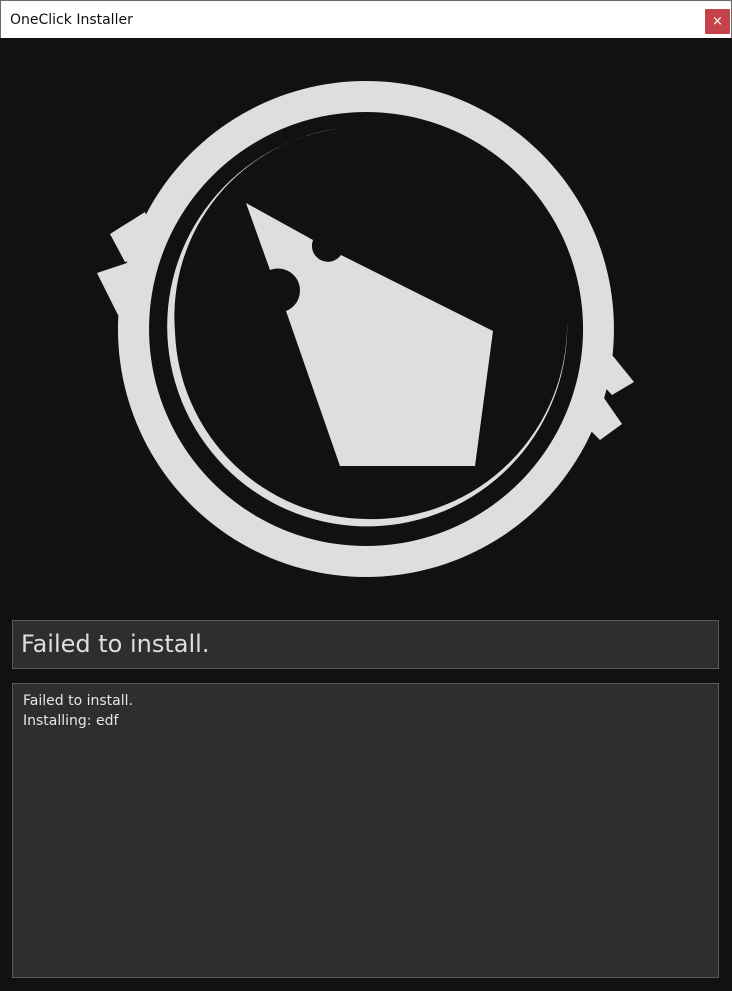  Describe the element at coordinates (366, 19) in the screenshot. I see `title-bar: OneClick Installer ×` at that location.